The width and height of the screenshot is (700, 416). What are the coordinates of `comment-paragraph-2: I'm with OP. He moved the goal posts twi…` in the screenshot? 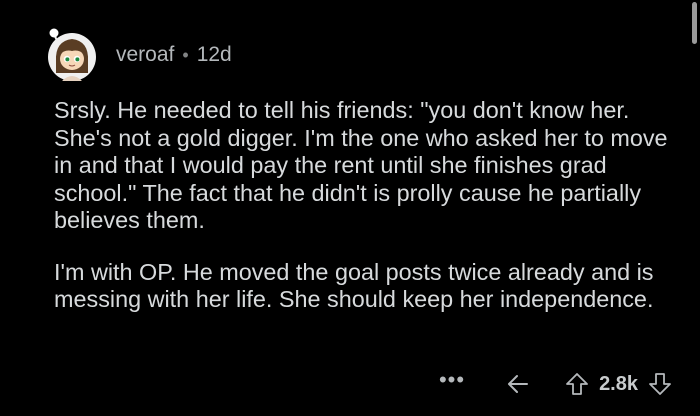 It's located at (354, 285).